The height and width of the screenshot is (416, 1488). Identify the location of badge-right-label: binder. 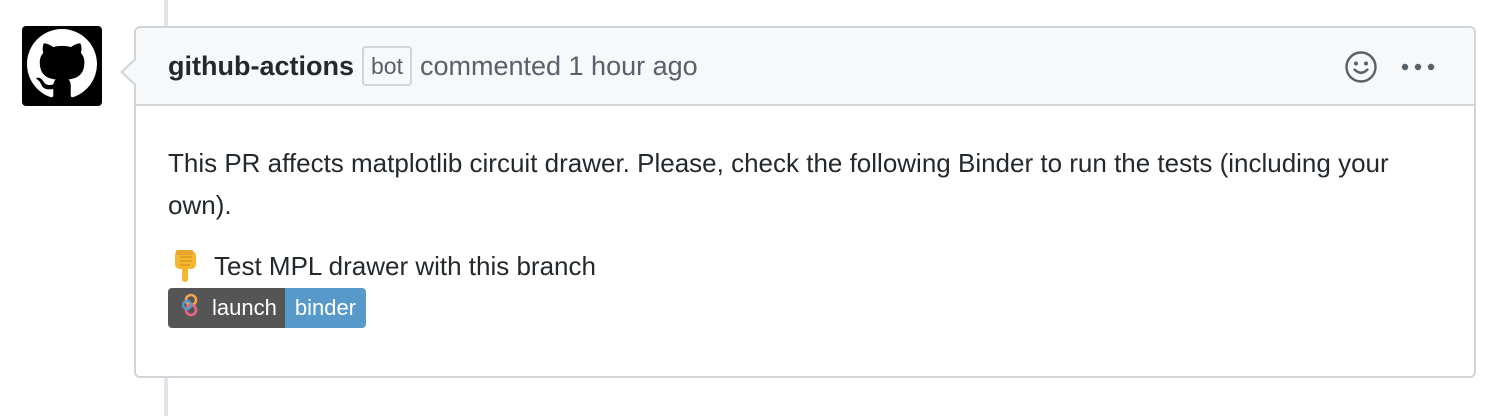
(325, 308).